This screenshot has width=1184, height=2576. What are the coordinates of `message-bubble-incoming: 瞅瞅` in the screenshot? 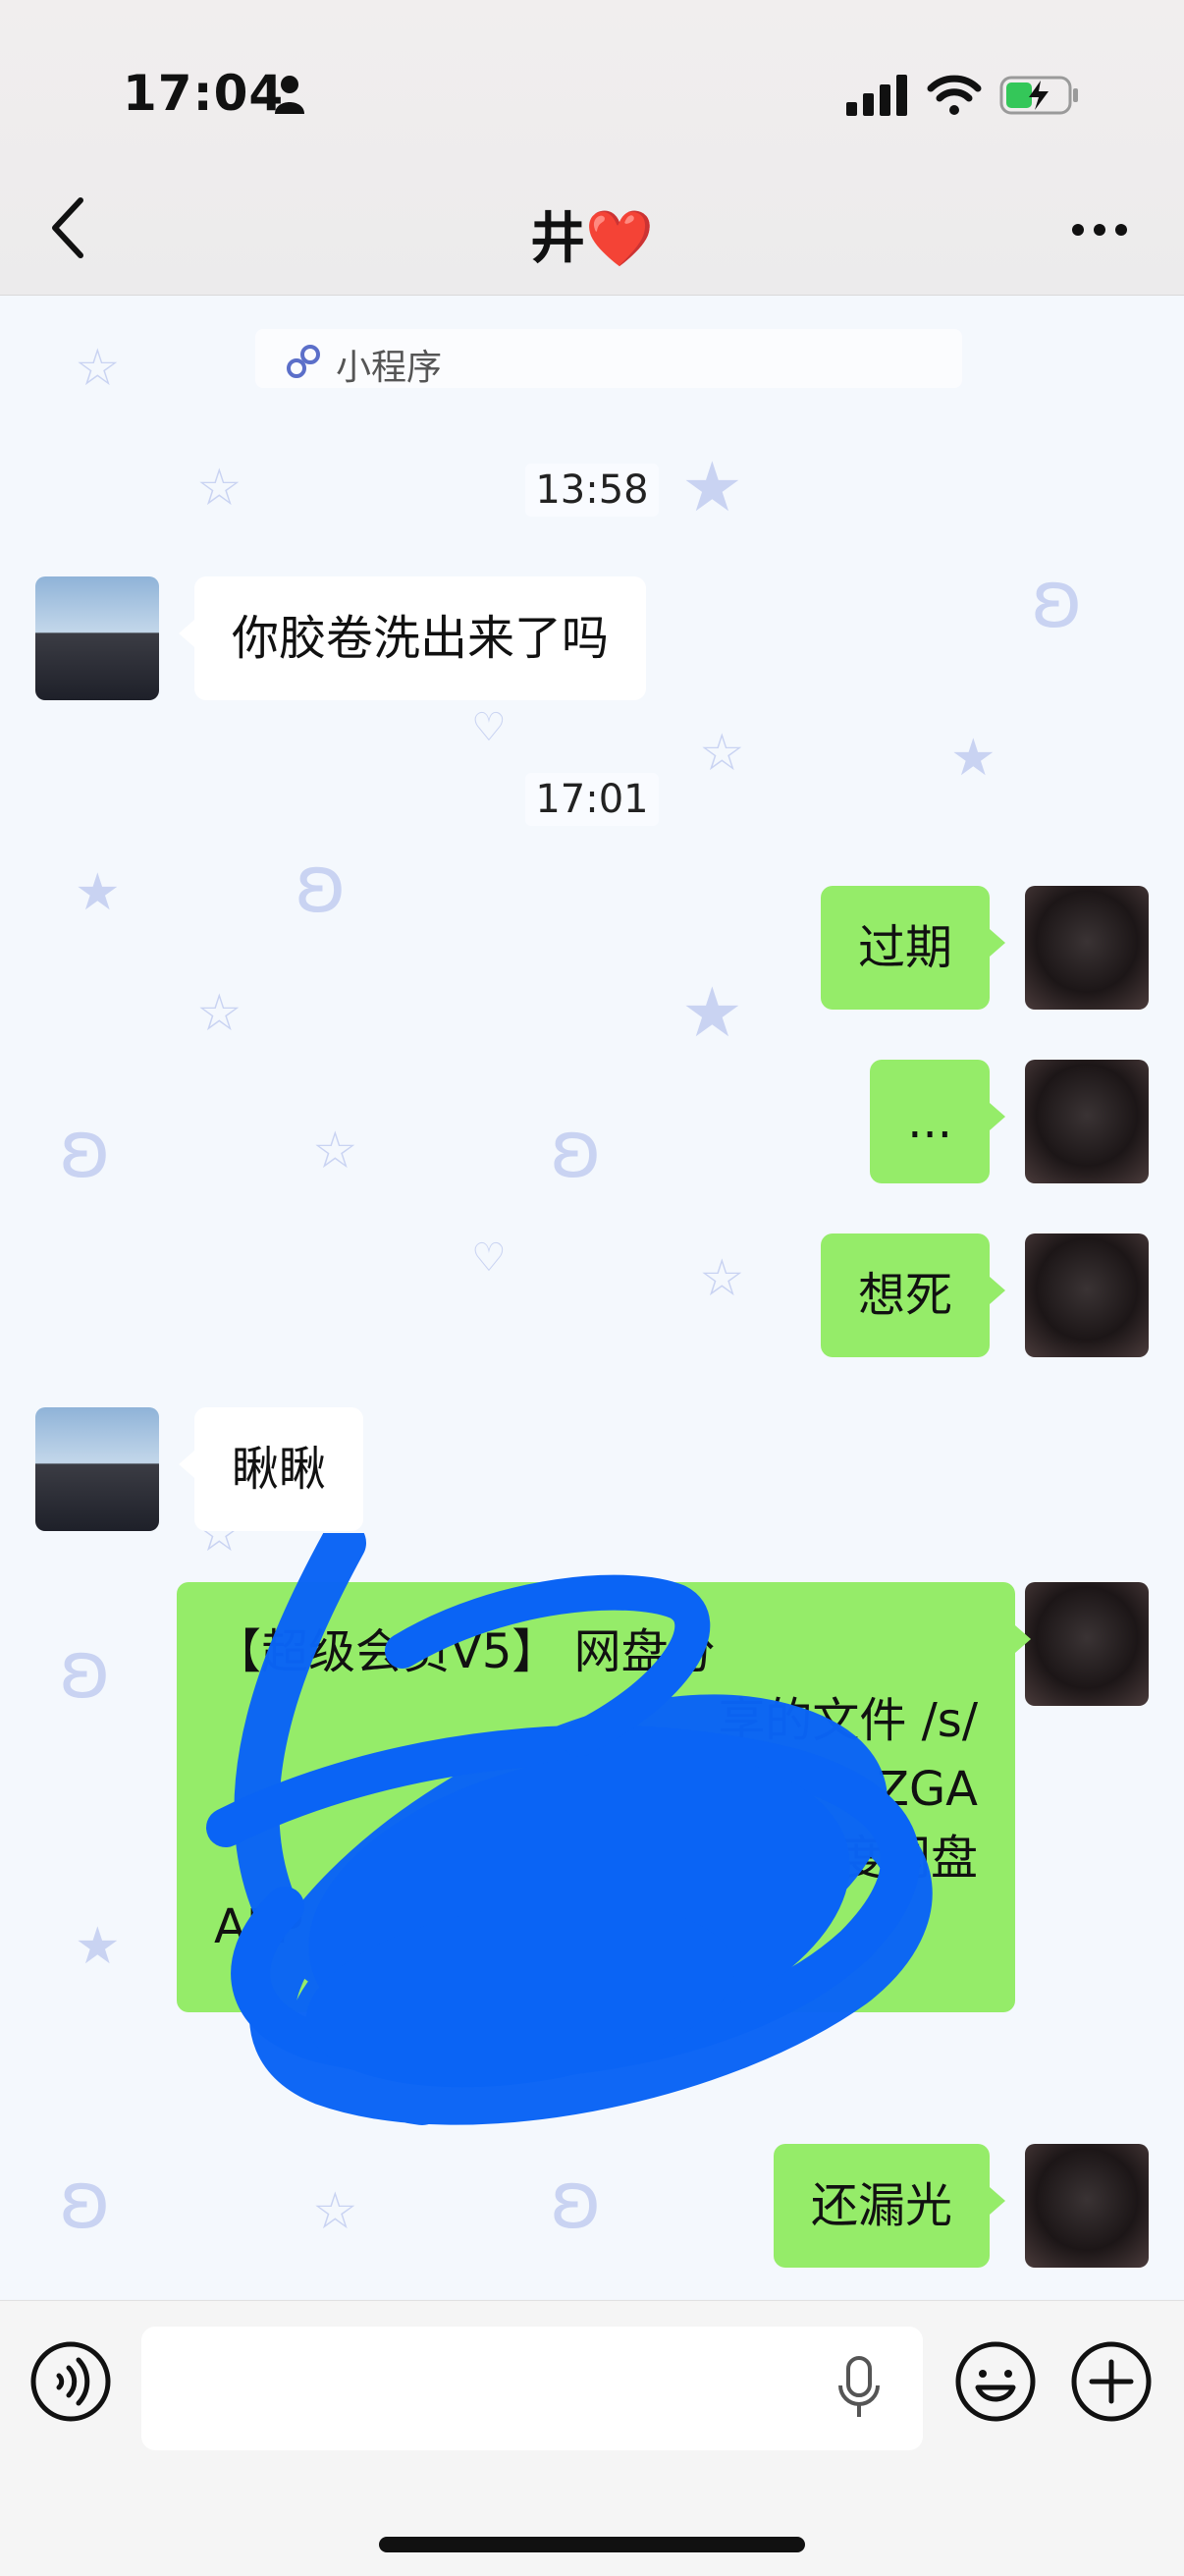 It's located at (271, 1469).